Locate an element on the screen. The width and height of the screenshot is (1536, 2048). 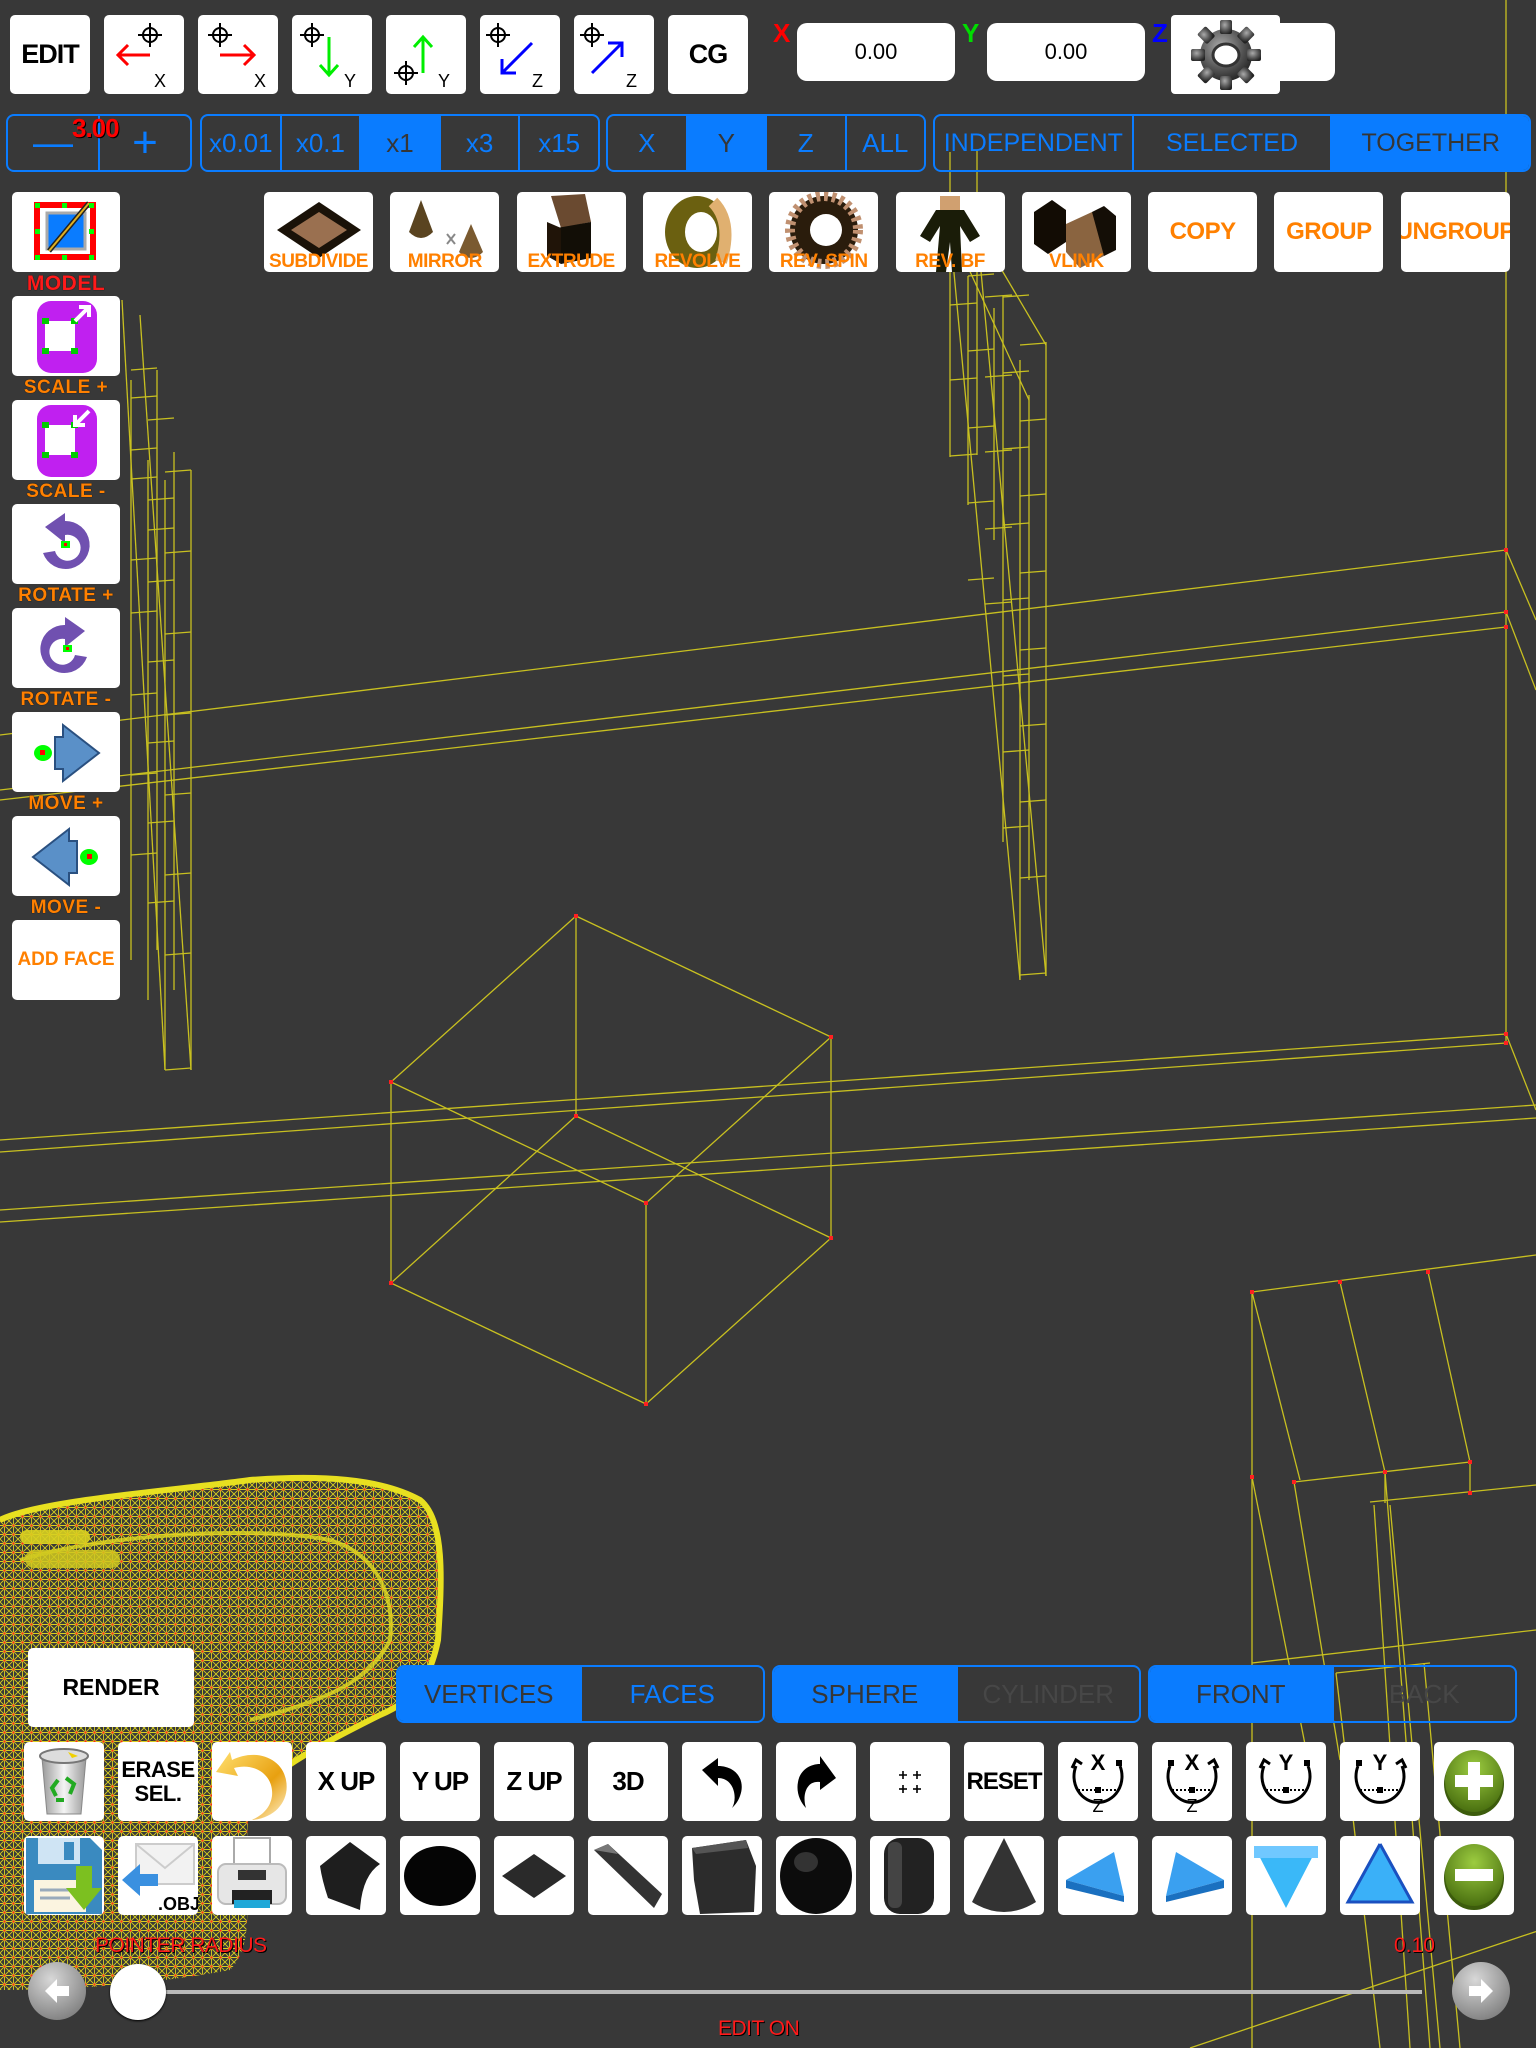
segment-option-independent: INDEPENDENT is located at coordinates (1033, 143).